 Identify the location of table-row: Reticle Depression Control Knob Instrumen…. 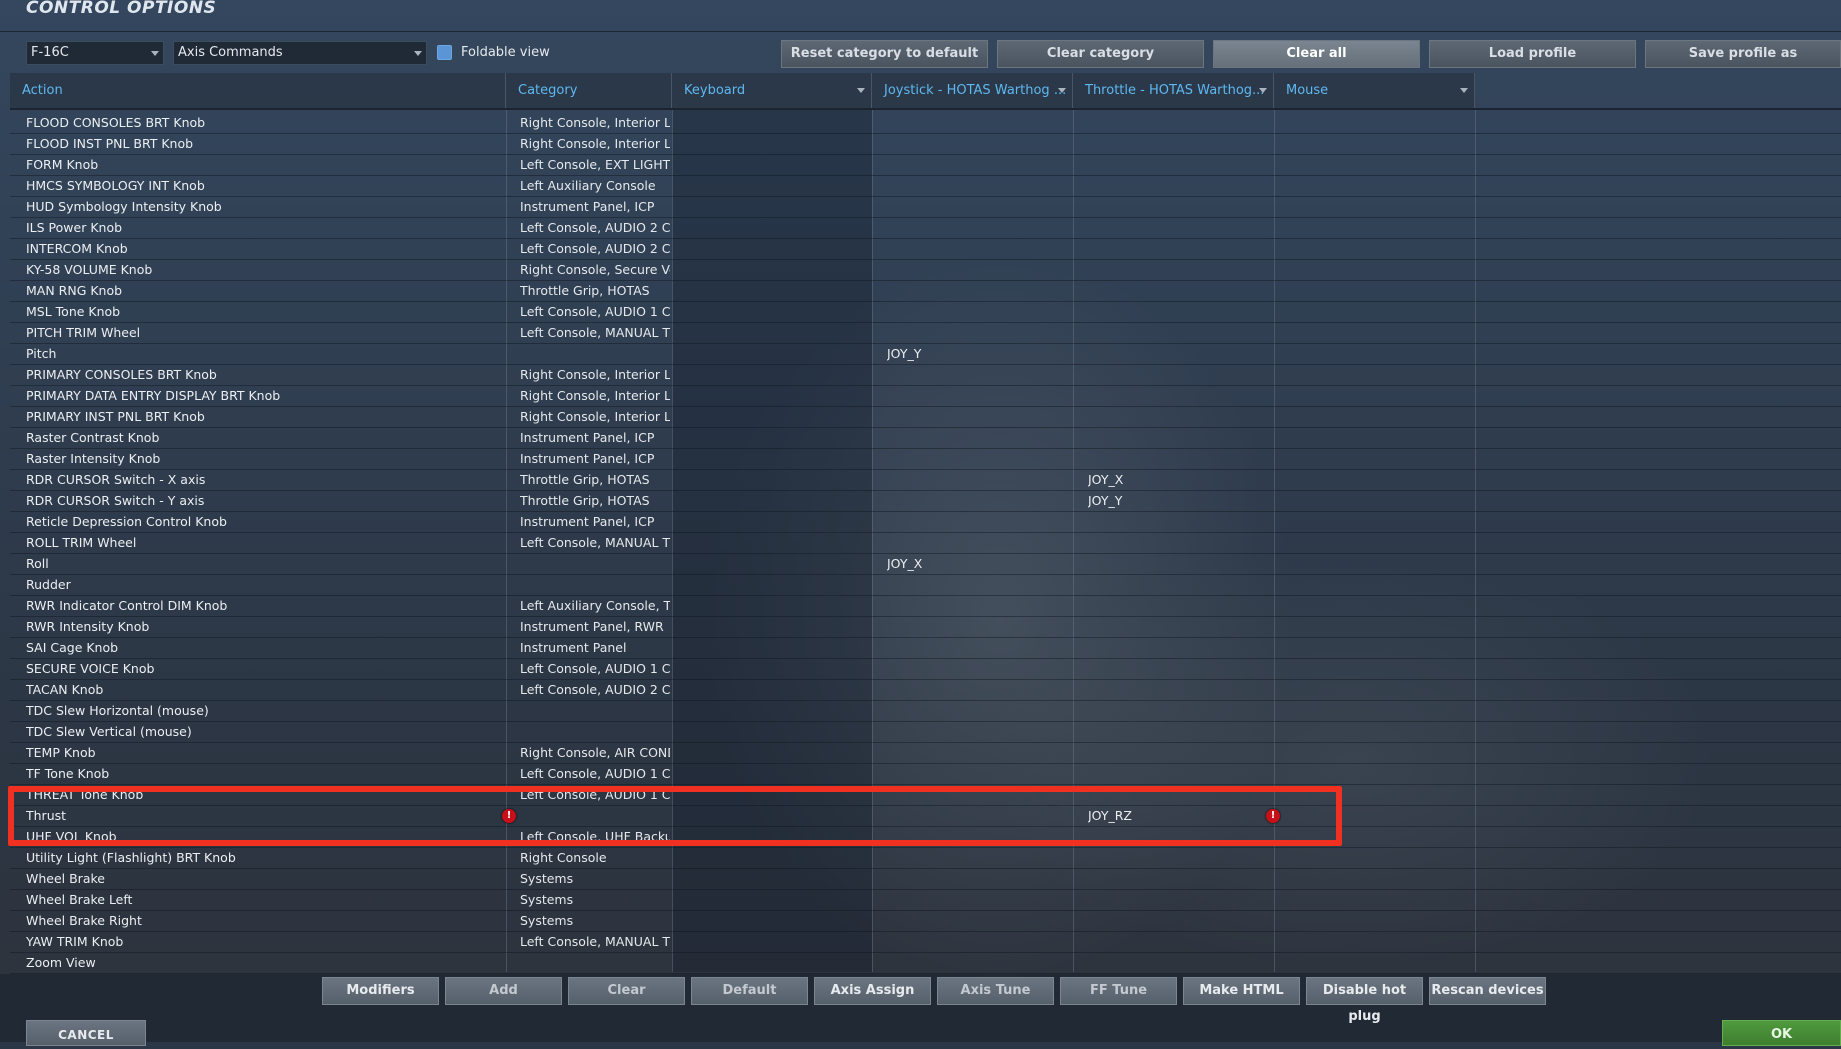
(925, 522).